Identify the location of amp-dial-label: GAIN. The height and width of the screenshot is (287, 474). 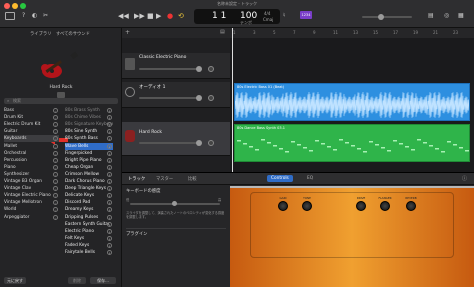
(283, 198).